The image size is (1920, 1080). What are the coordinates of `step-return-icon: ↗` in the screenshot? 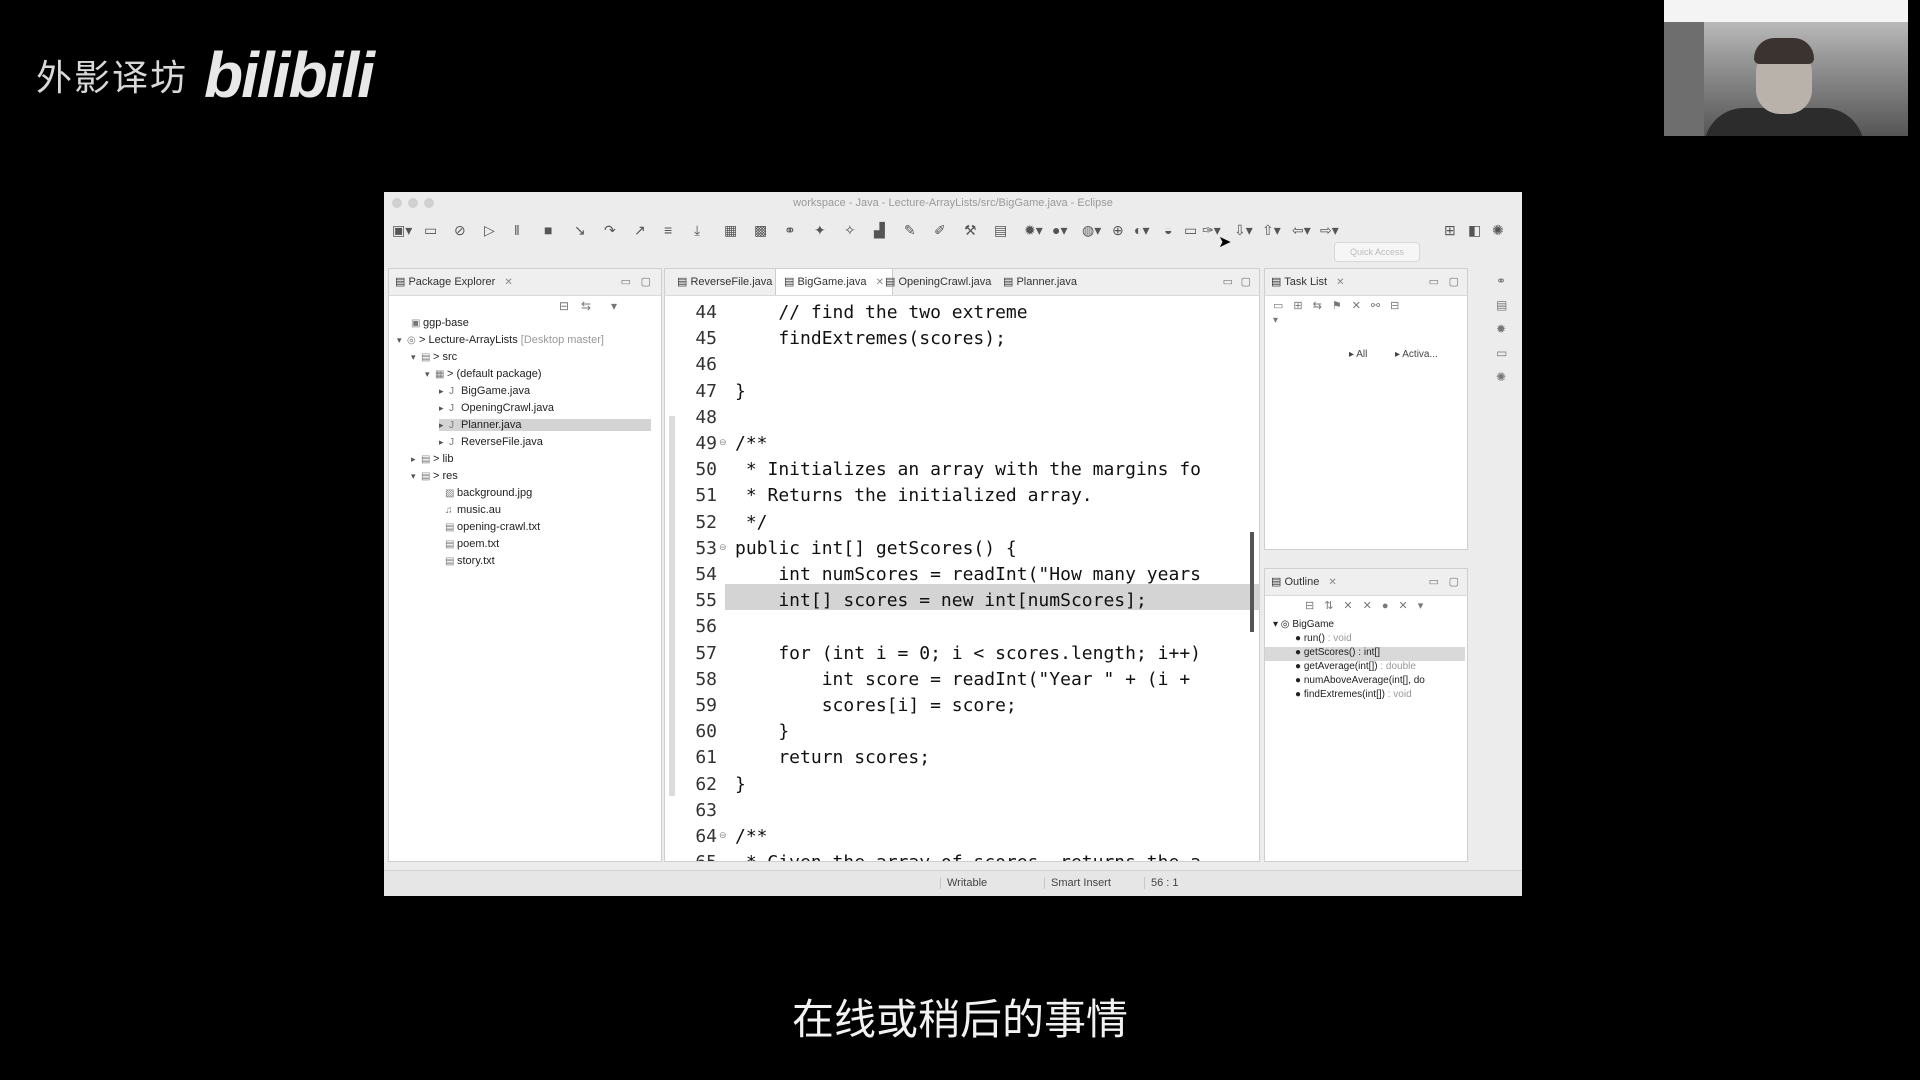 It's located at (640, 230).